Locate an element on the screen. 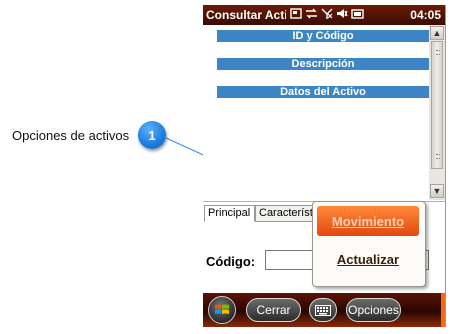 This screenshot has width=453, height=334. options-popup-menu: Movimiento Actualizar is located at coordinates (369, 244).